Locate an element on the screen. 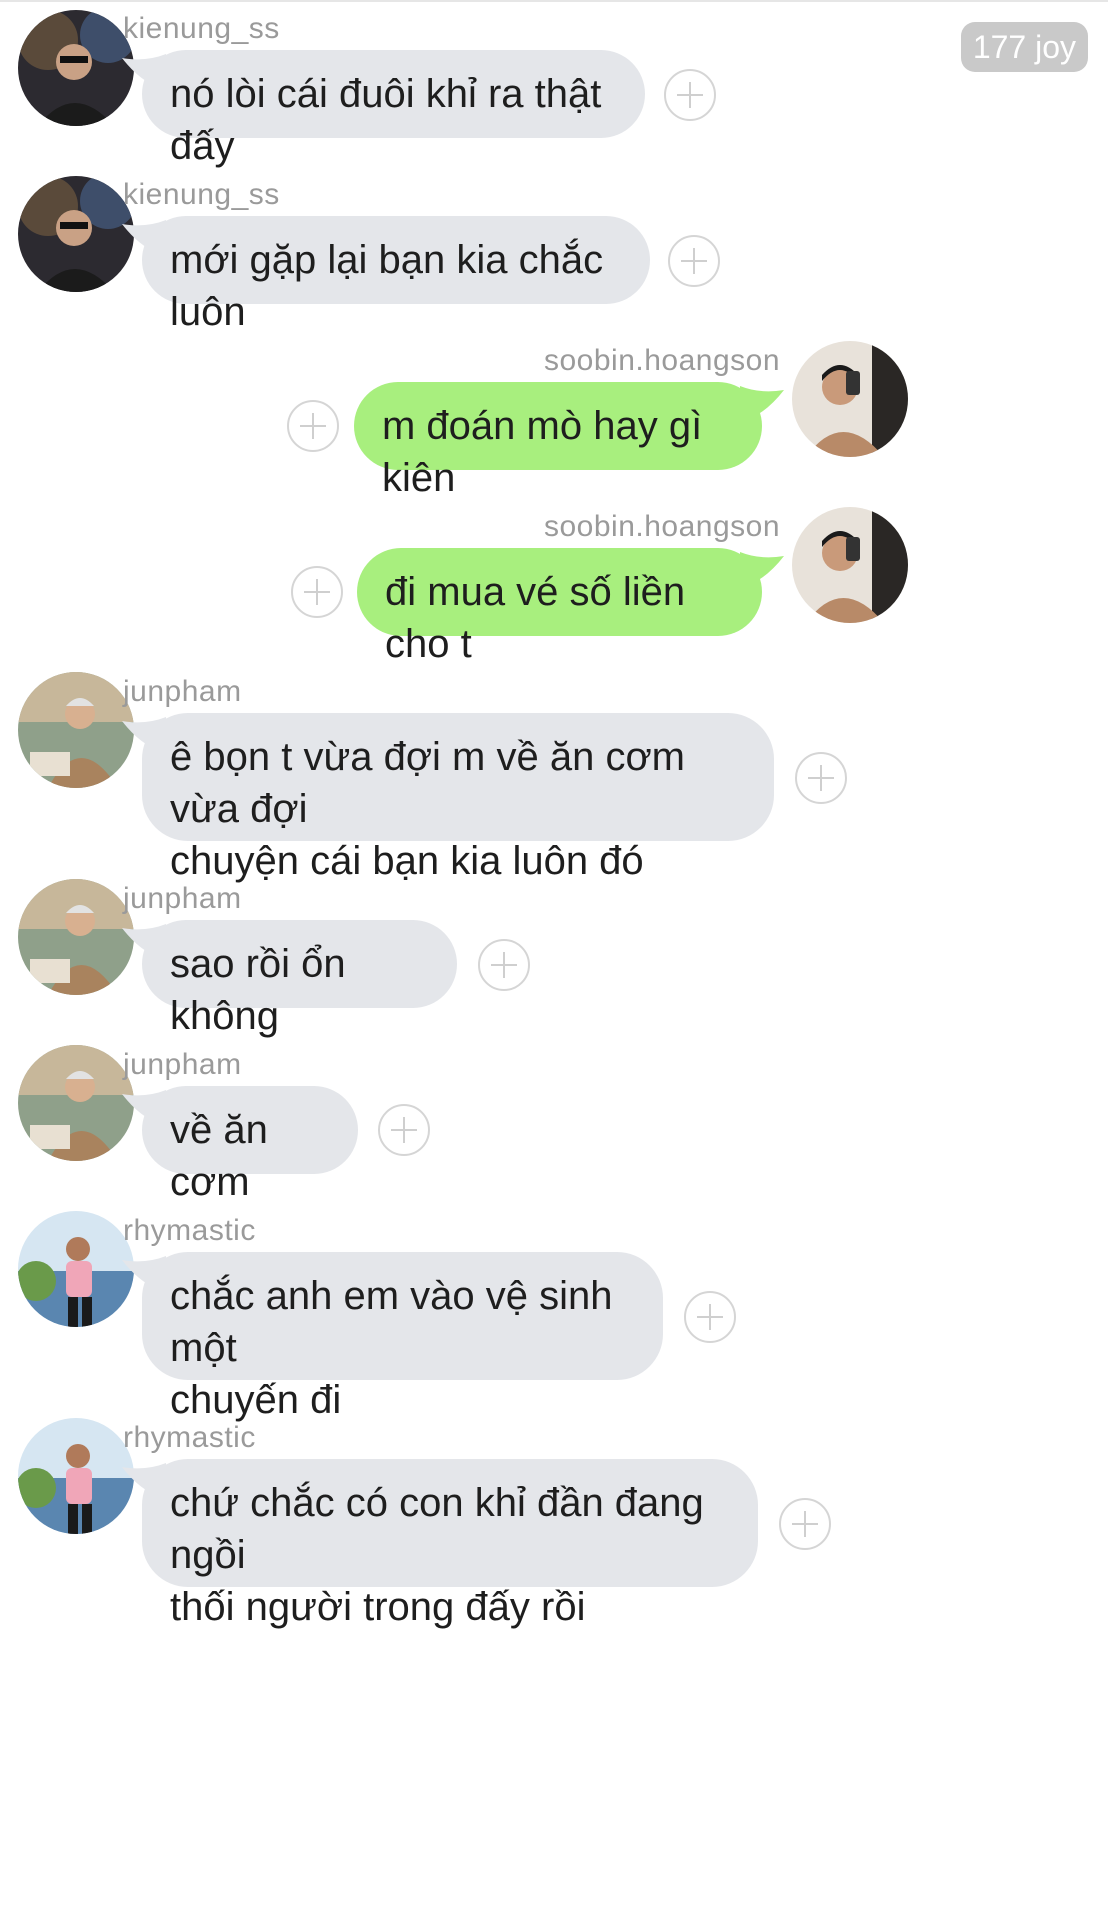  message-text-line: chuyến đi is located at coordinates (256, 1400).